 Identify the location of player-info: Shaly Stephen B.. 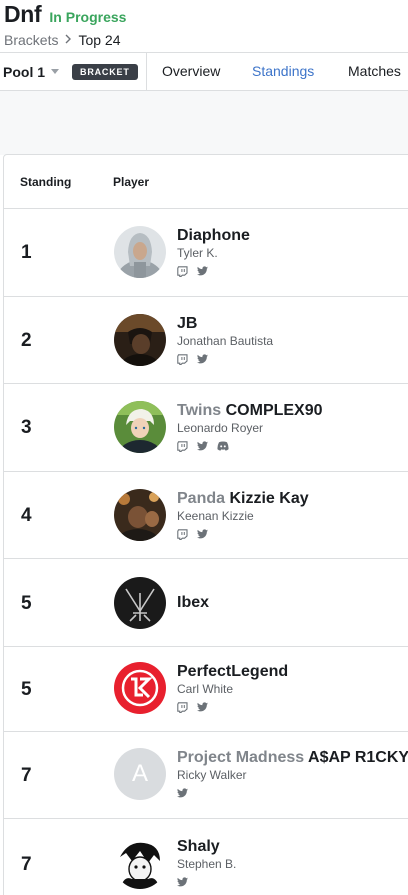
(206, 862).